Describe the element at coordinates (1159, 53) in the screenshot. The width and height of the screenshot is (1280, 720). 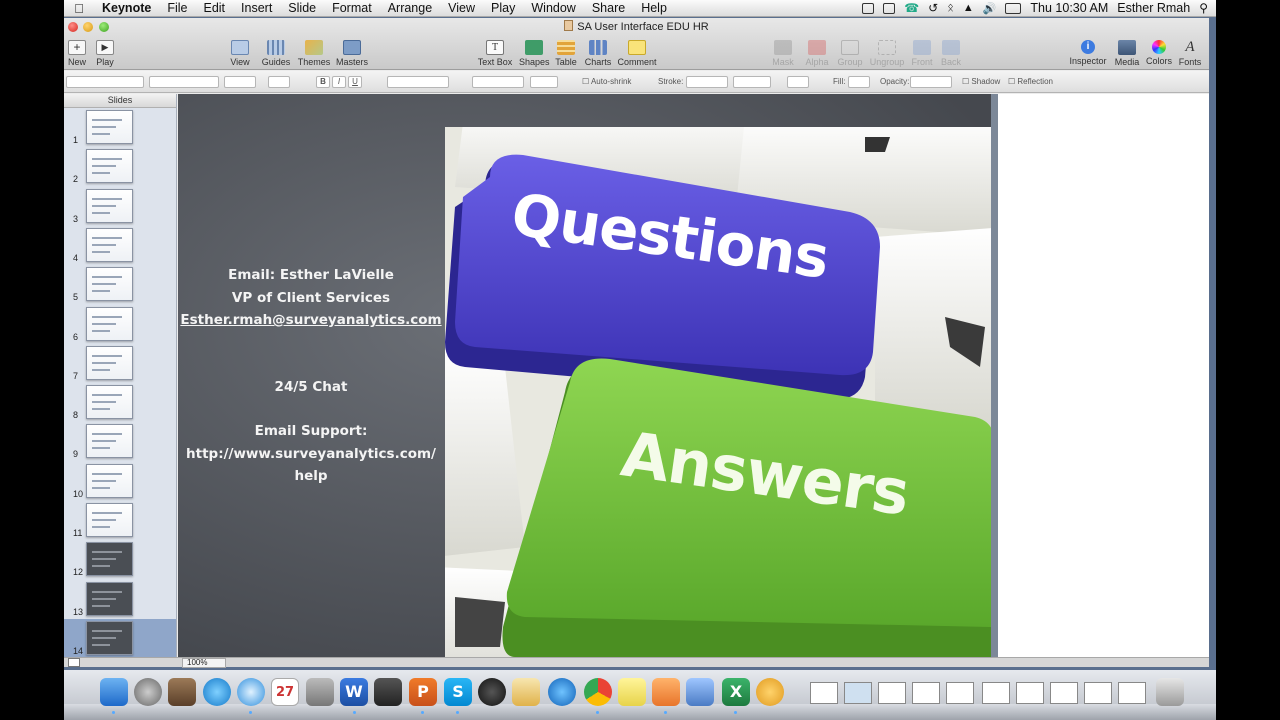
I see `colors-button: Colors` at that location.